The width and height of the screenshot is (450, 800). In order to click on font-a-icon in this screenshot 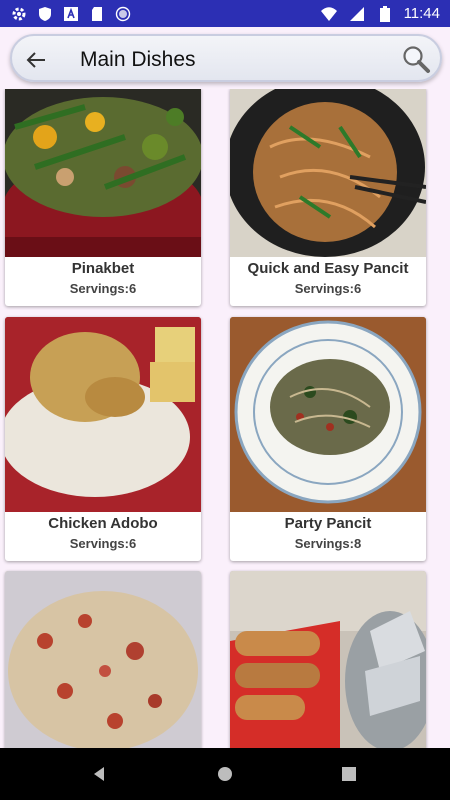, I will do `click(71, 14)`.